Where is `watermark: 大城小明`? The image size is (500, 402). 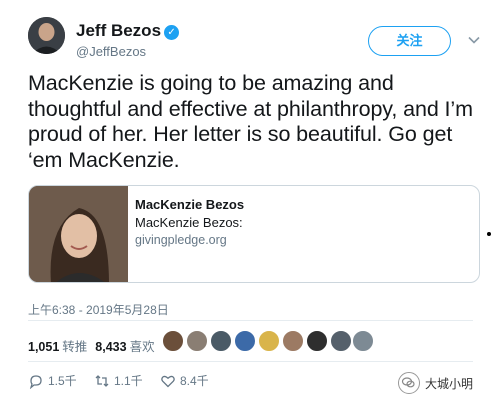 watermark: 大城小明 is located at coordinates (435, 383).